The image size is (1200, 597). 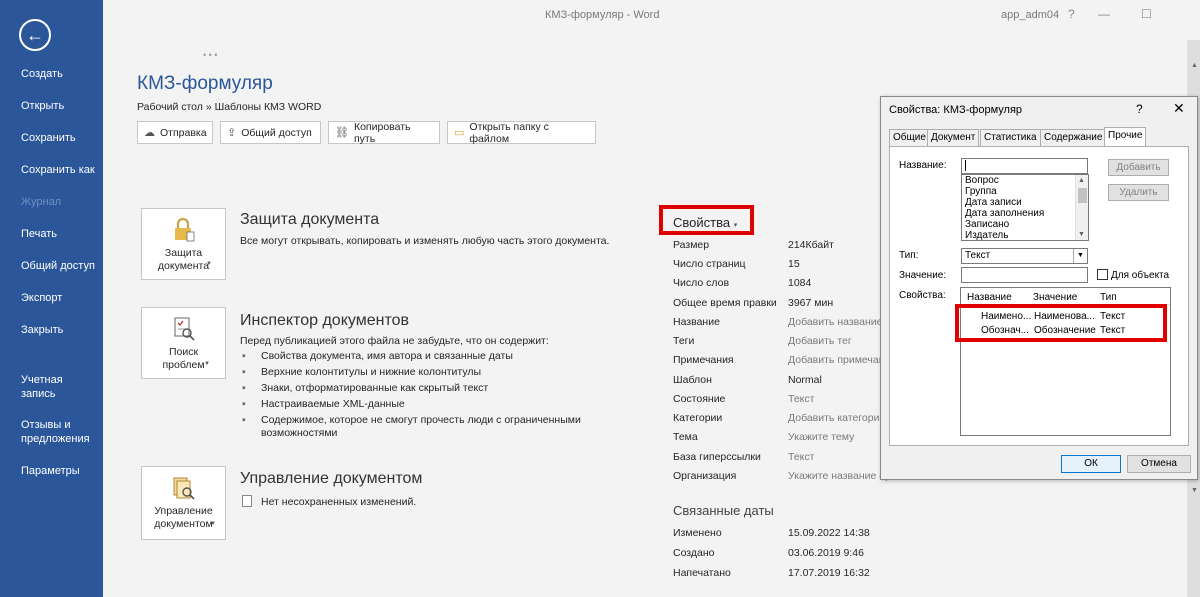 What do you see at coordinates (835, 322) in the screenshot?
I see `prop-value-input: Добавить название` at bounding box center [835, 322].